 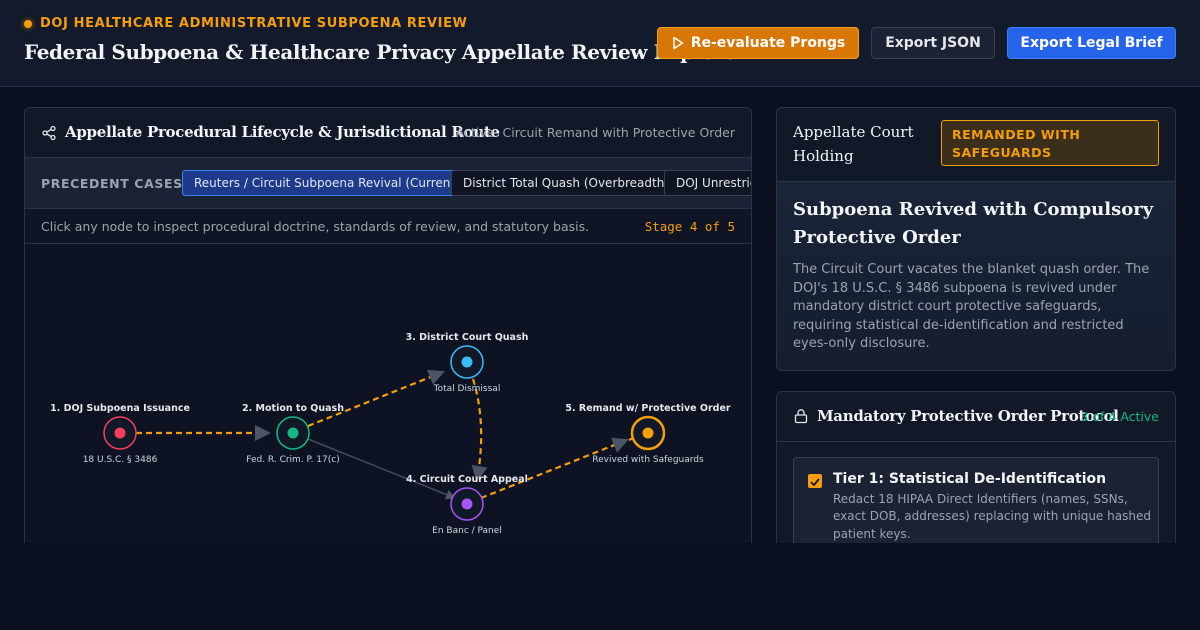 What do you see at coordinates (115, 183) in the screenshot?
I see `precedent-cases-label: PRECEDENT CASES:` at bounding box center [115, 183].